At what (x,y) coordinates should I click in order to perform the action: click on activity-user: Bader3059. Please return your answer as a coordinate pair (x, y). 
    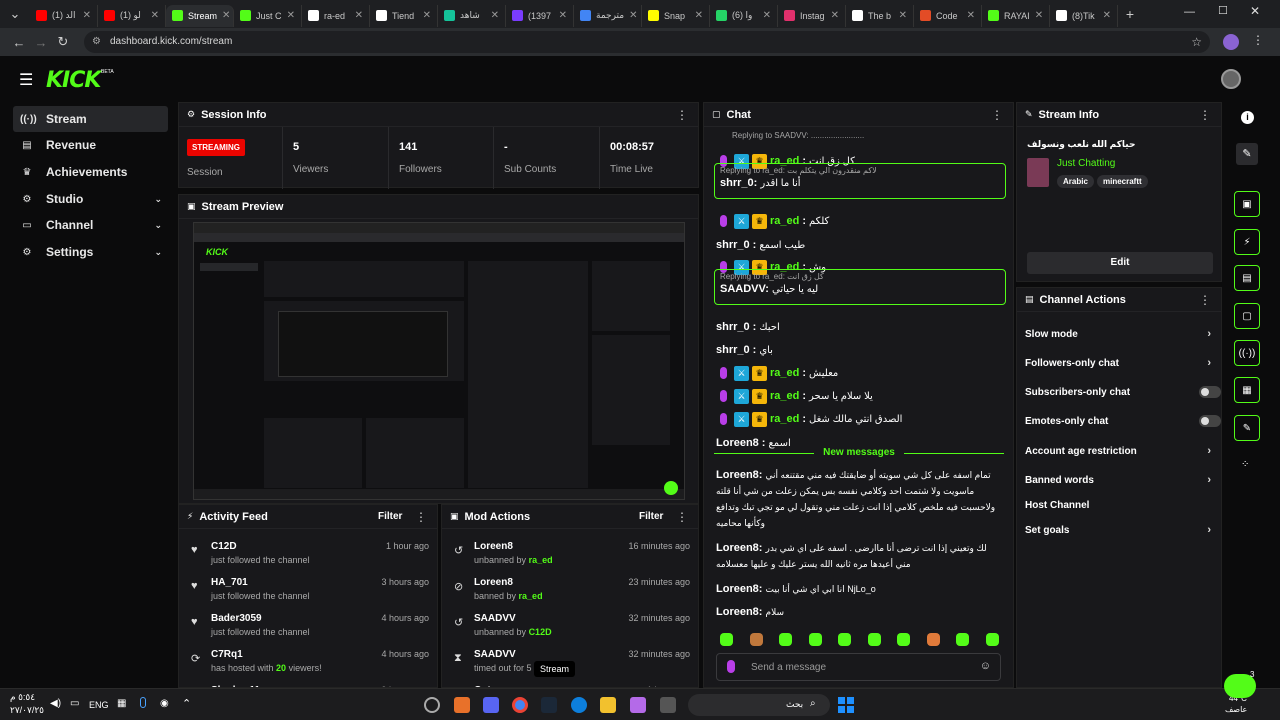
    Looking at the image, I should click on (236, 618).